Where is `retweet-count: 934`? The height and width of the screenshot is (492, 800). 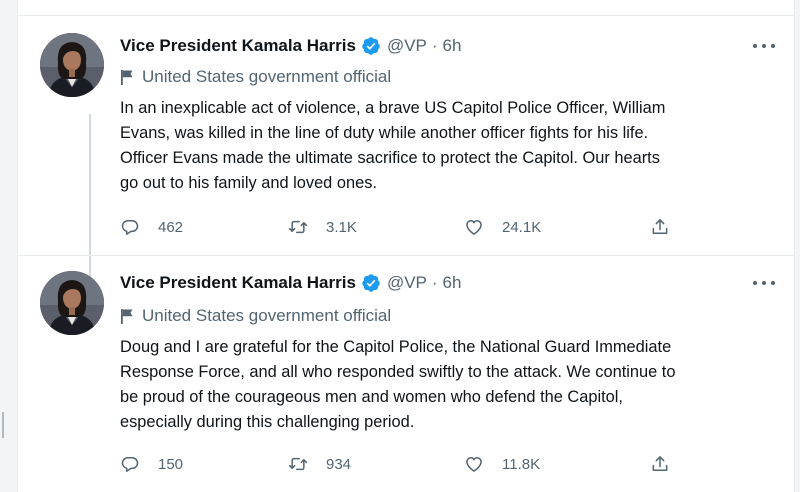 retweet-count: 934 is located at coordinates (339, 464).